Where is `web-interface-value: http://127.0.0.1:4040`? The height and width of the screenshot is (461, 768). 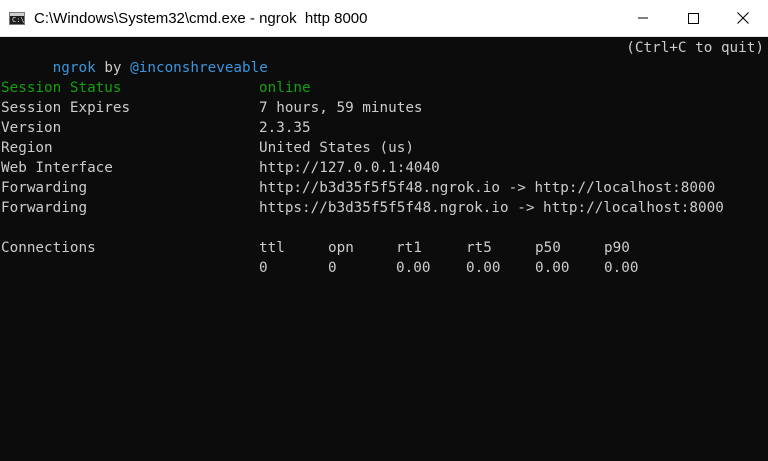 web-interface-value: http://127.0.0.1:4040 is located at coordinates (349, 168).